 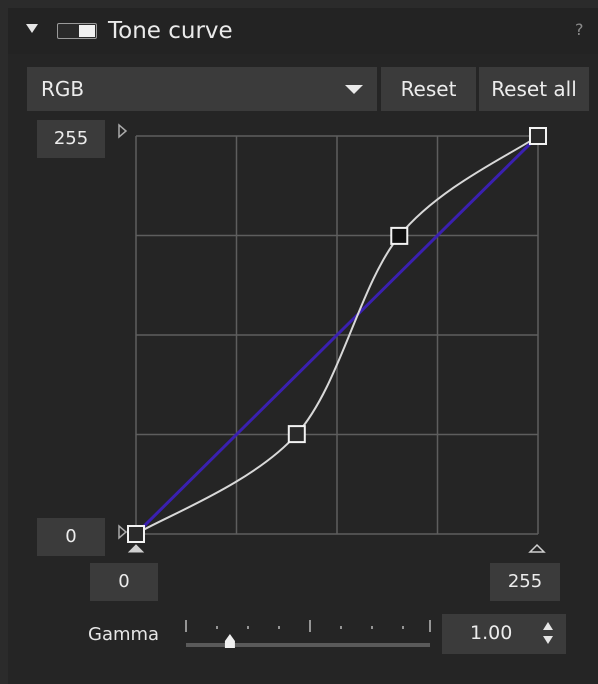 What do you see at coordinates (123, 131) in the screenshot?
I see `output-max-marker-icon` at bounding box center [123, 131].